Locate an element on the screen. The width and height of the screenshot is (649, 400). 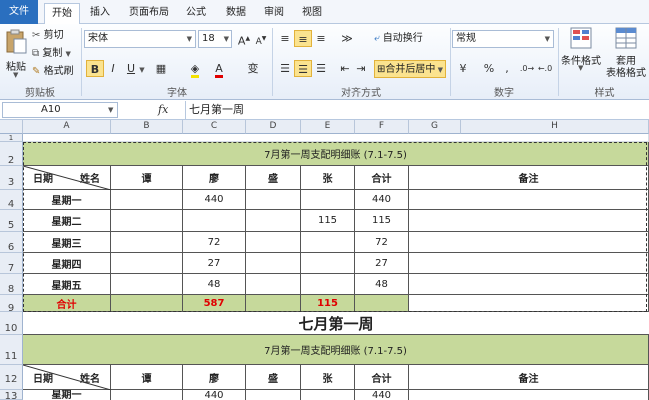
font-name-select: 宋体 ▼ is located at coordinates (140, 39).